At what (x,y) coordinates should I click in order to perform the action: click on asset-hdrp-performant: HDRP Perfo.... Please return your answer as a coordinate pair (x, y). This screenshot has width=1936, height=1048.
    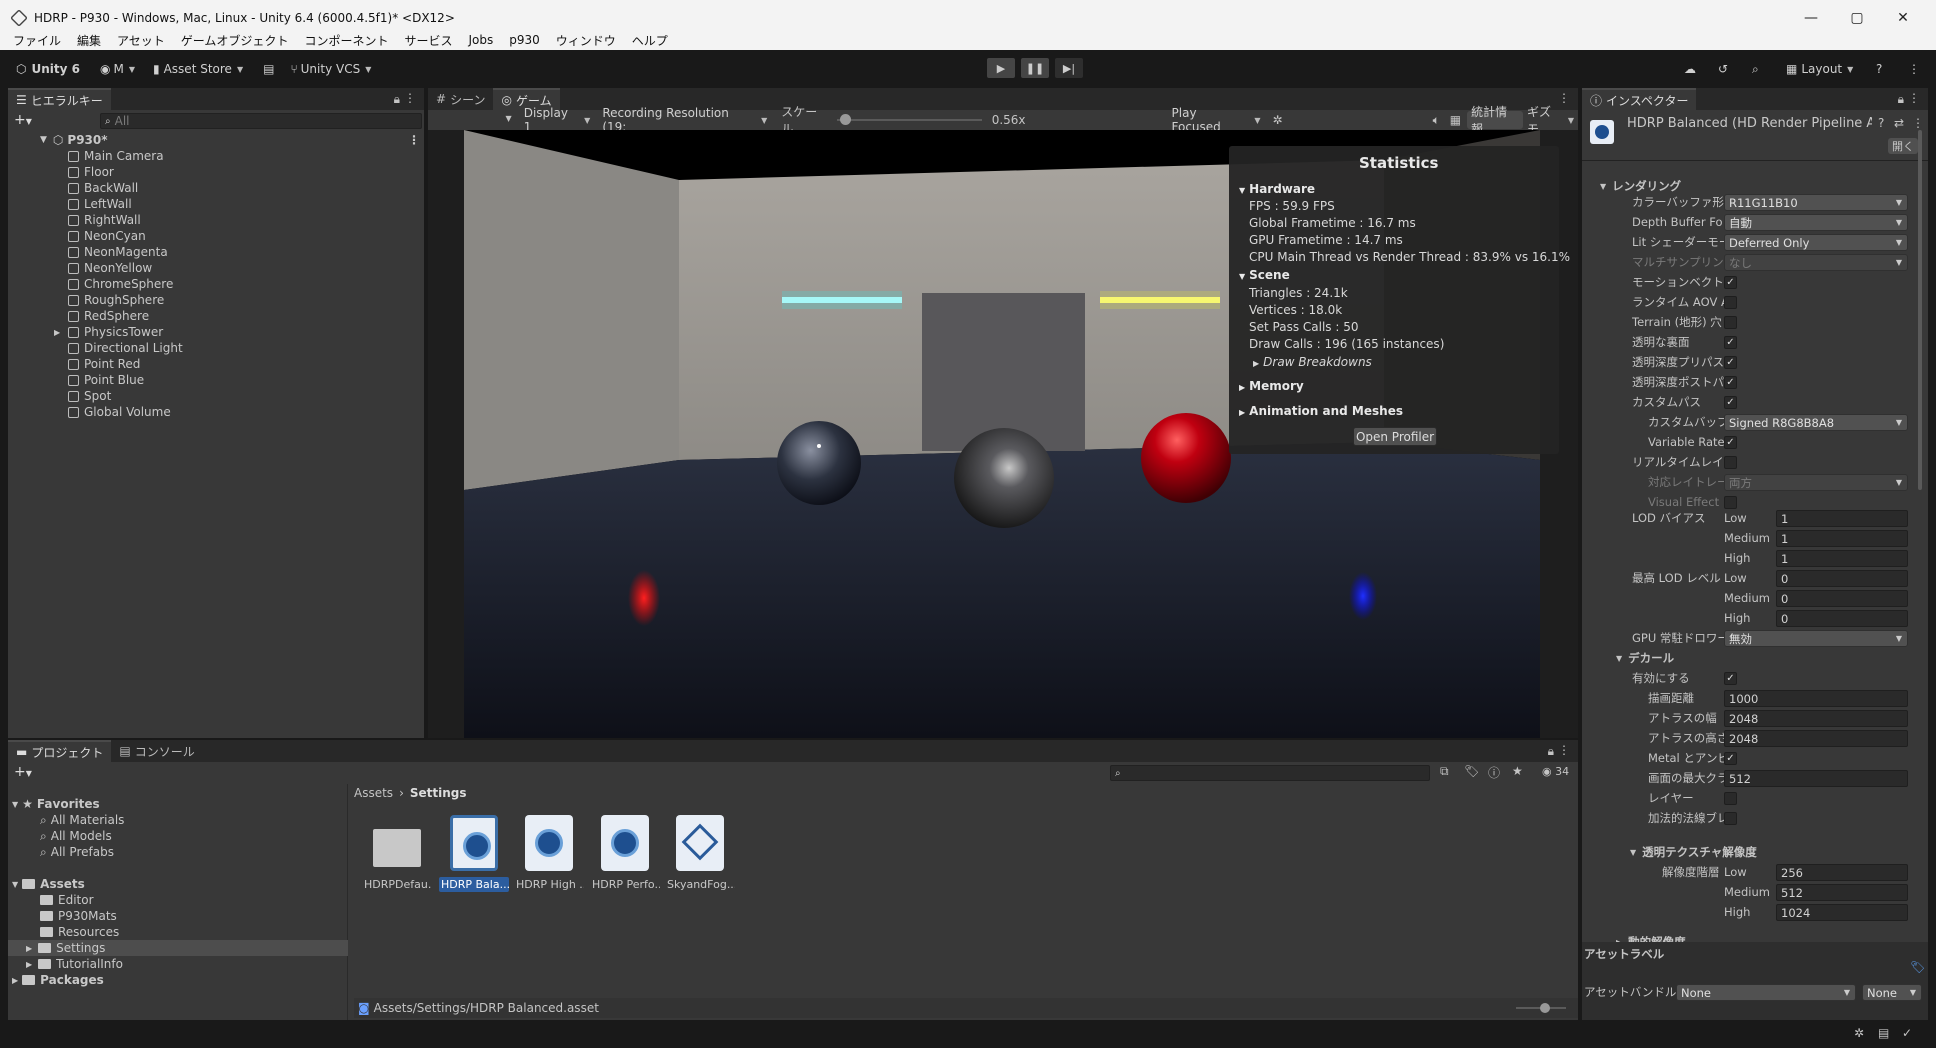
    Looking at the image, I should click on (625, 853).